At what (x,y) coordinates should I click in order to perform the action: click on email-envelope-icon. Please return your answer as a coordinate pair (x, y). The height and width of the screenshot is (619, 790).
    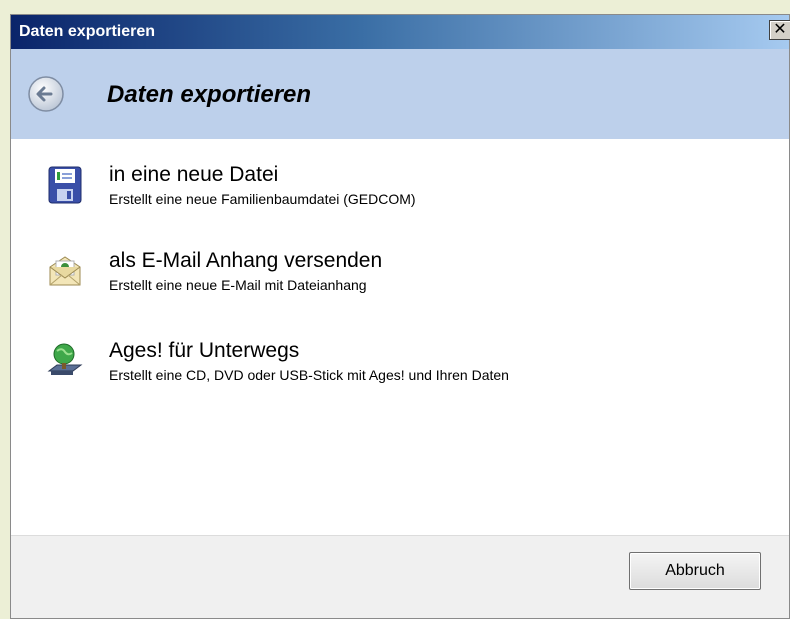
    Looking at the image, I should click on (65, 271).